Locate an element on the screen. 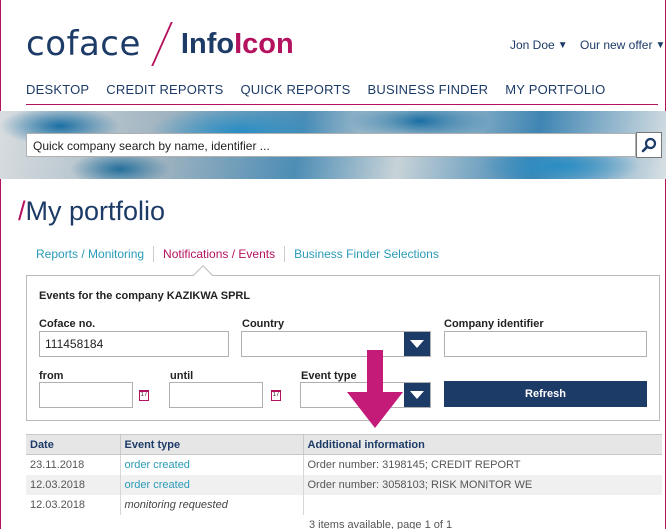 This screenshot has width=666, height=529. user-menu: Jon Doe ▼ is located at coordinates (539, 45).